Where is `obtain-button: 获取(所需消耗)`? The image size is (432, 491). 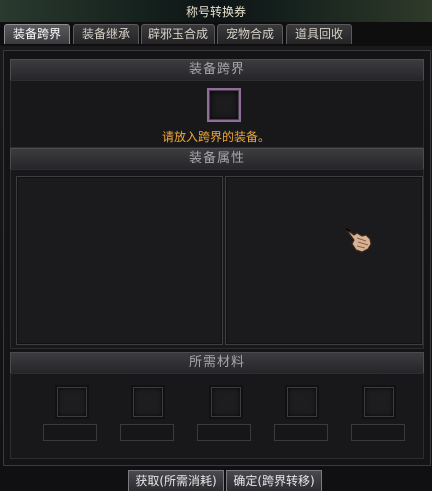
obtain-button: 获取(所需消耗) is located at coordinates (176, 480).